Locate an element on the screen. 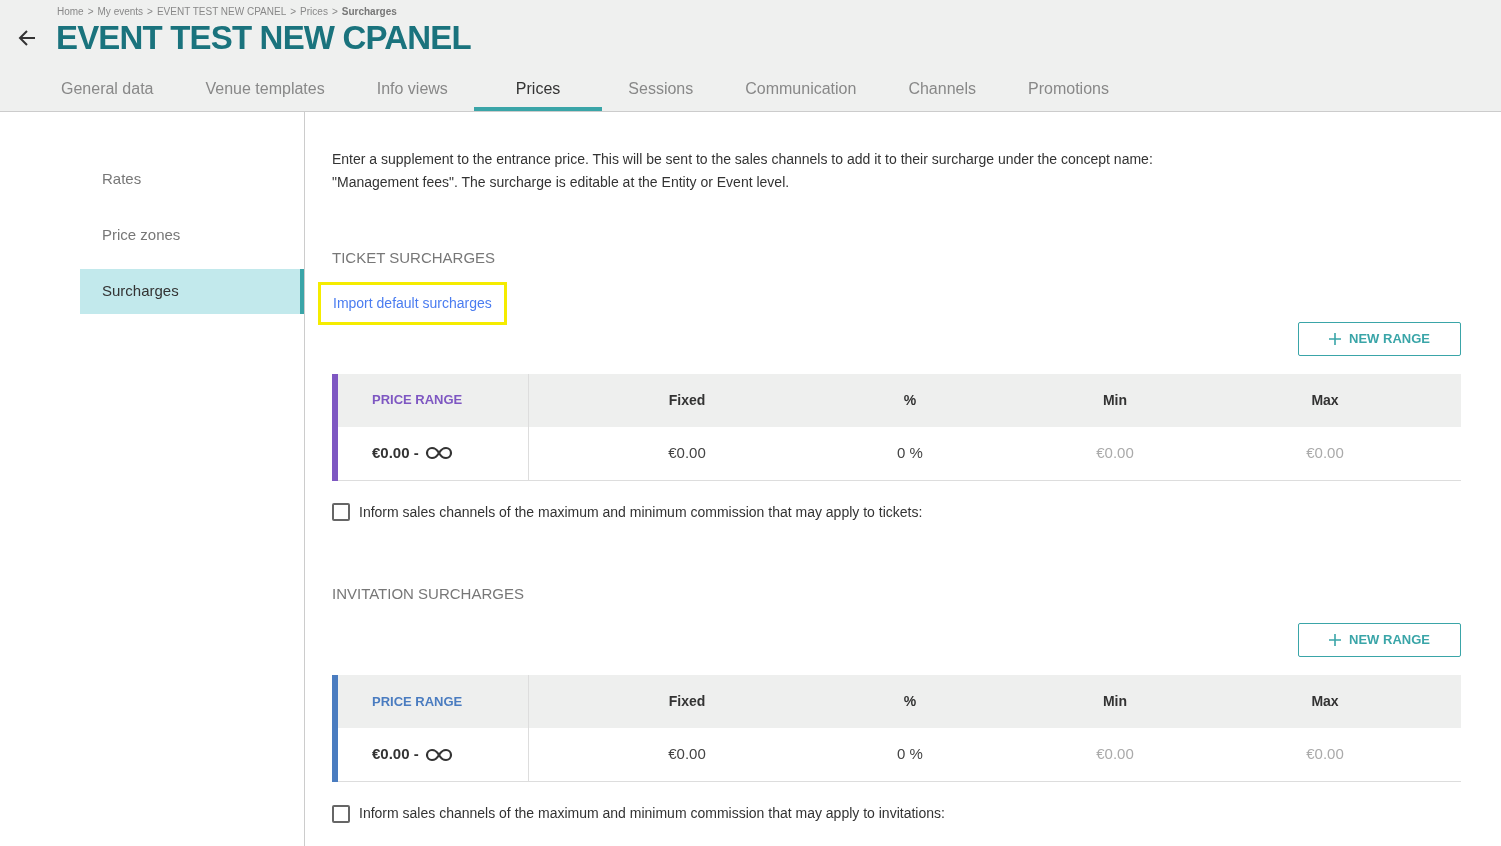  section-heading: INVITATION SURCHARGES is located at coordinates (428, 593).